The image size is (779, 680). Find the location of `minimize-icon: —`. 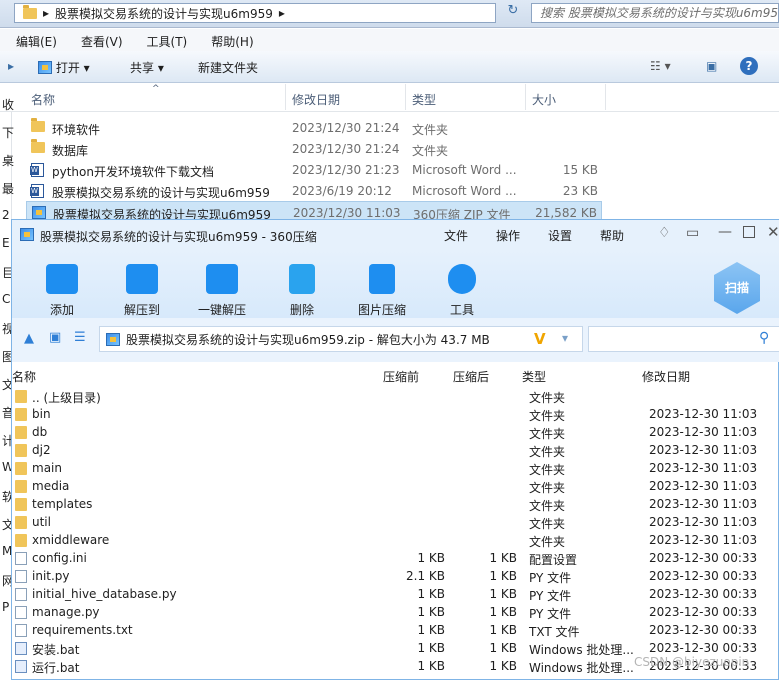

minimize-icon: — is located at coordinates (725, 232).